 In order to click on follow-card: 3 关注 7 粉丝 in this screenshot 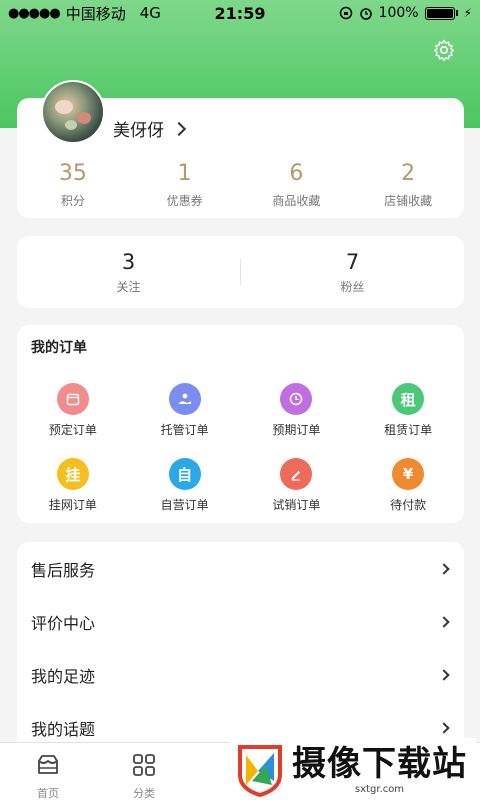, I will do `click(240, 272)`.